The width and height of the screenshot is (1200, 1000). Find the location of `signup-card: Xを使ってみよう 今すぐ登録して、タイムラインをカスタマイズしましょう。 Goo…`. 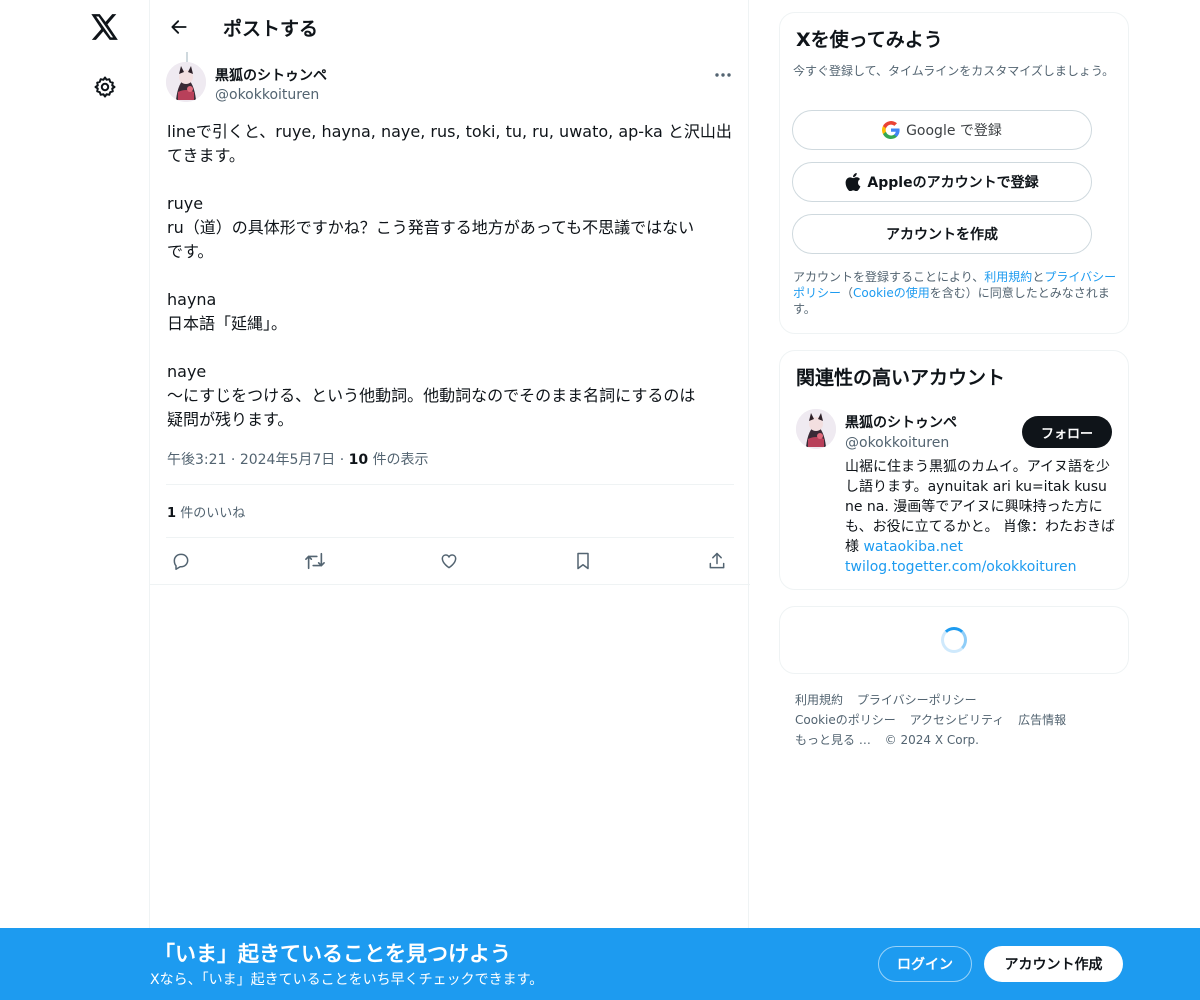

signup-card: Xを使ってみよう 今すぐ登録して、タイムラインをカスタマイズしましょう。 Goo… is located at coordinates (954, 173).